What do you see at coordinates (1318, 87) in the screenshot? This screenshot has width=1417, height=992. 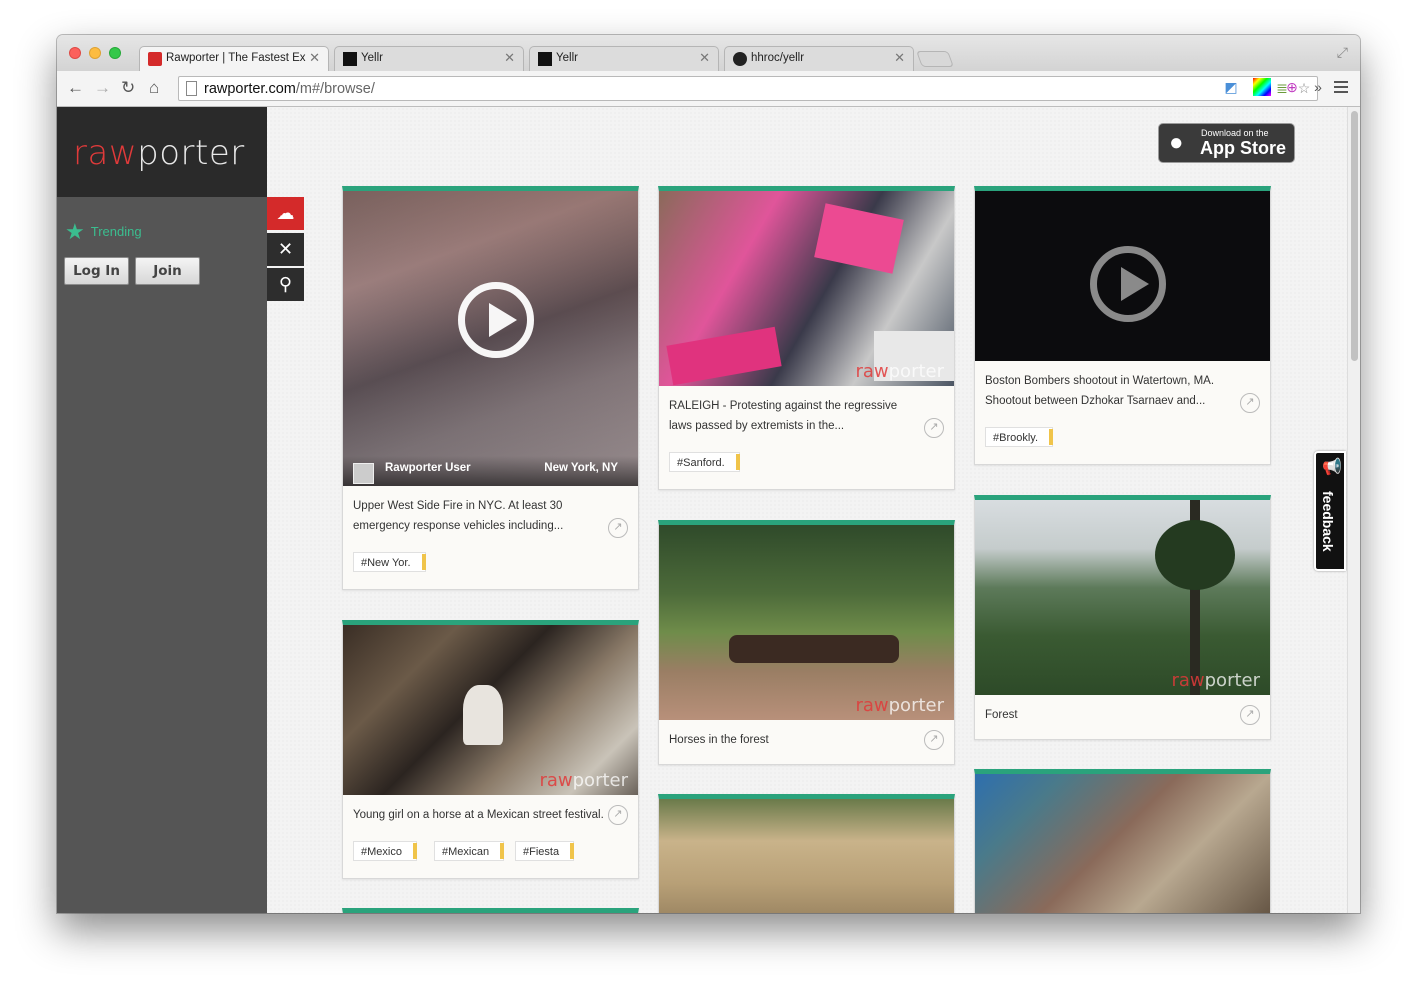 I see `more-extensions-icon: »` at bounding box center [1318, 87].